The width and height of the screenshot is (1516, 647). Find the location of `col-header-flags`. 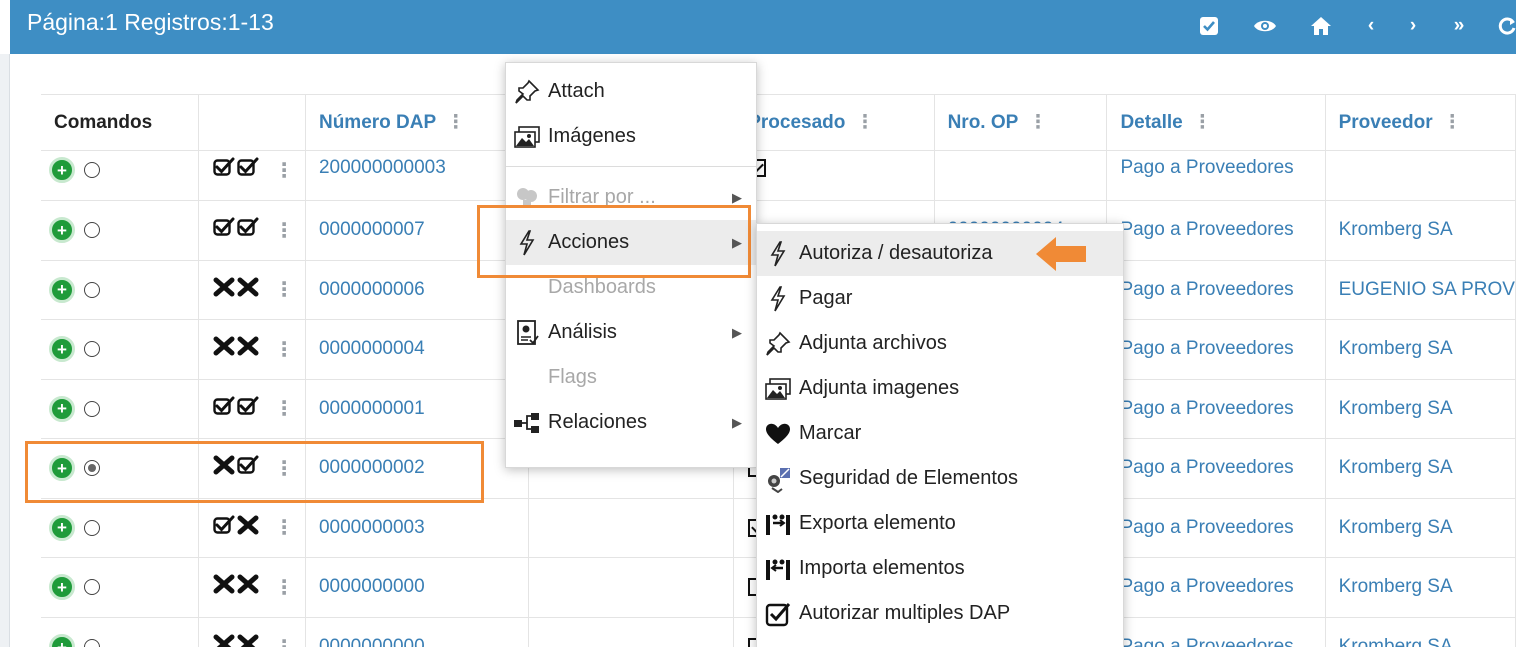

col-header-flags is located at coordinates (252, 122).